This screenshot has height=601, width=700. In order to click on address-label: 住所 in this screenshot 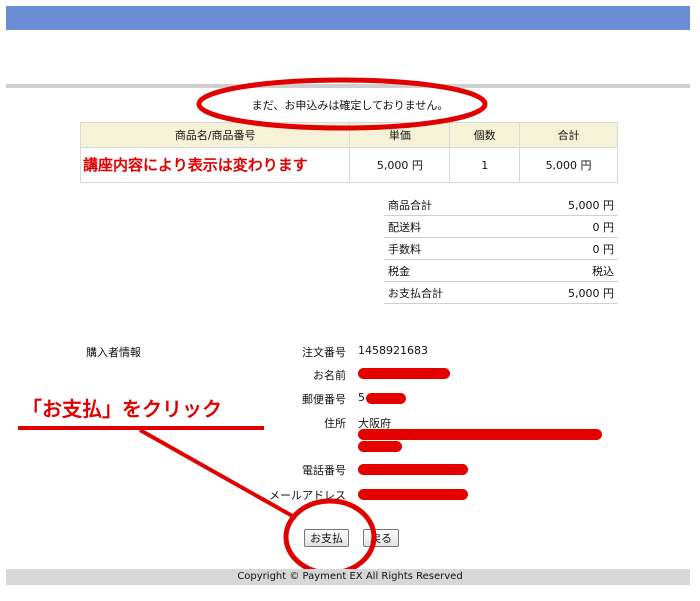, I will do `click(335, 423)`.